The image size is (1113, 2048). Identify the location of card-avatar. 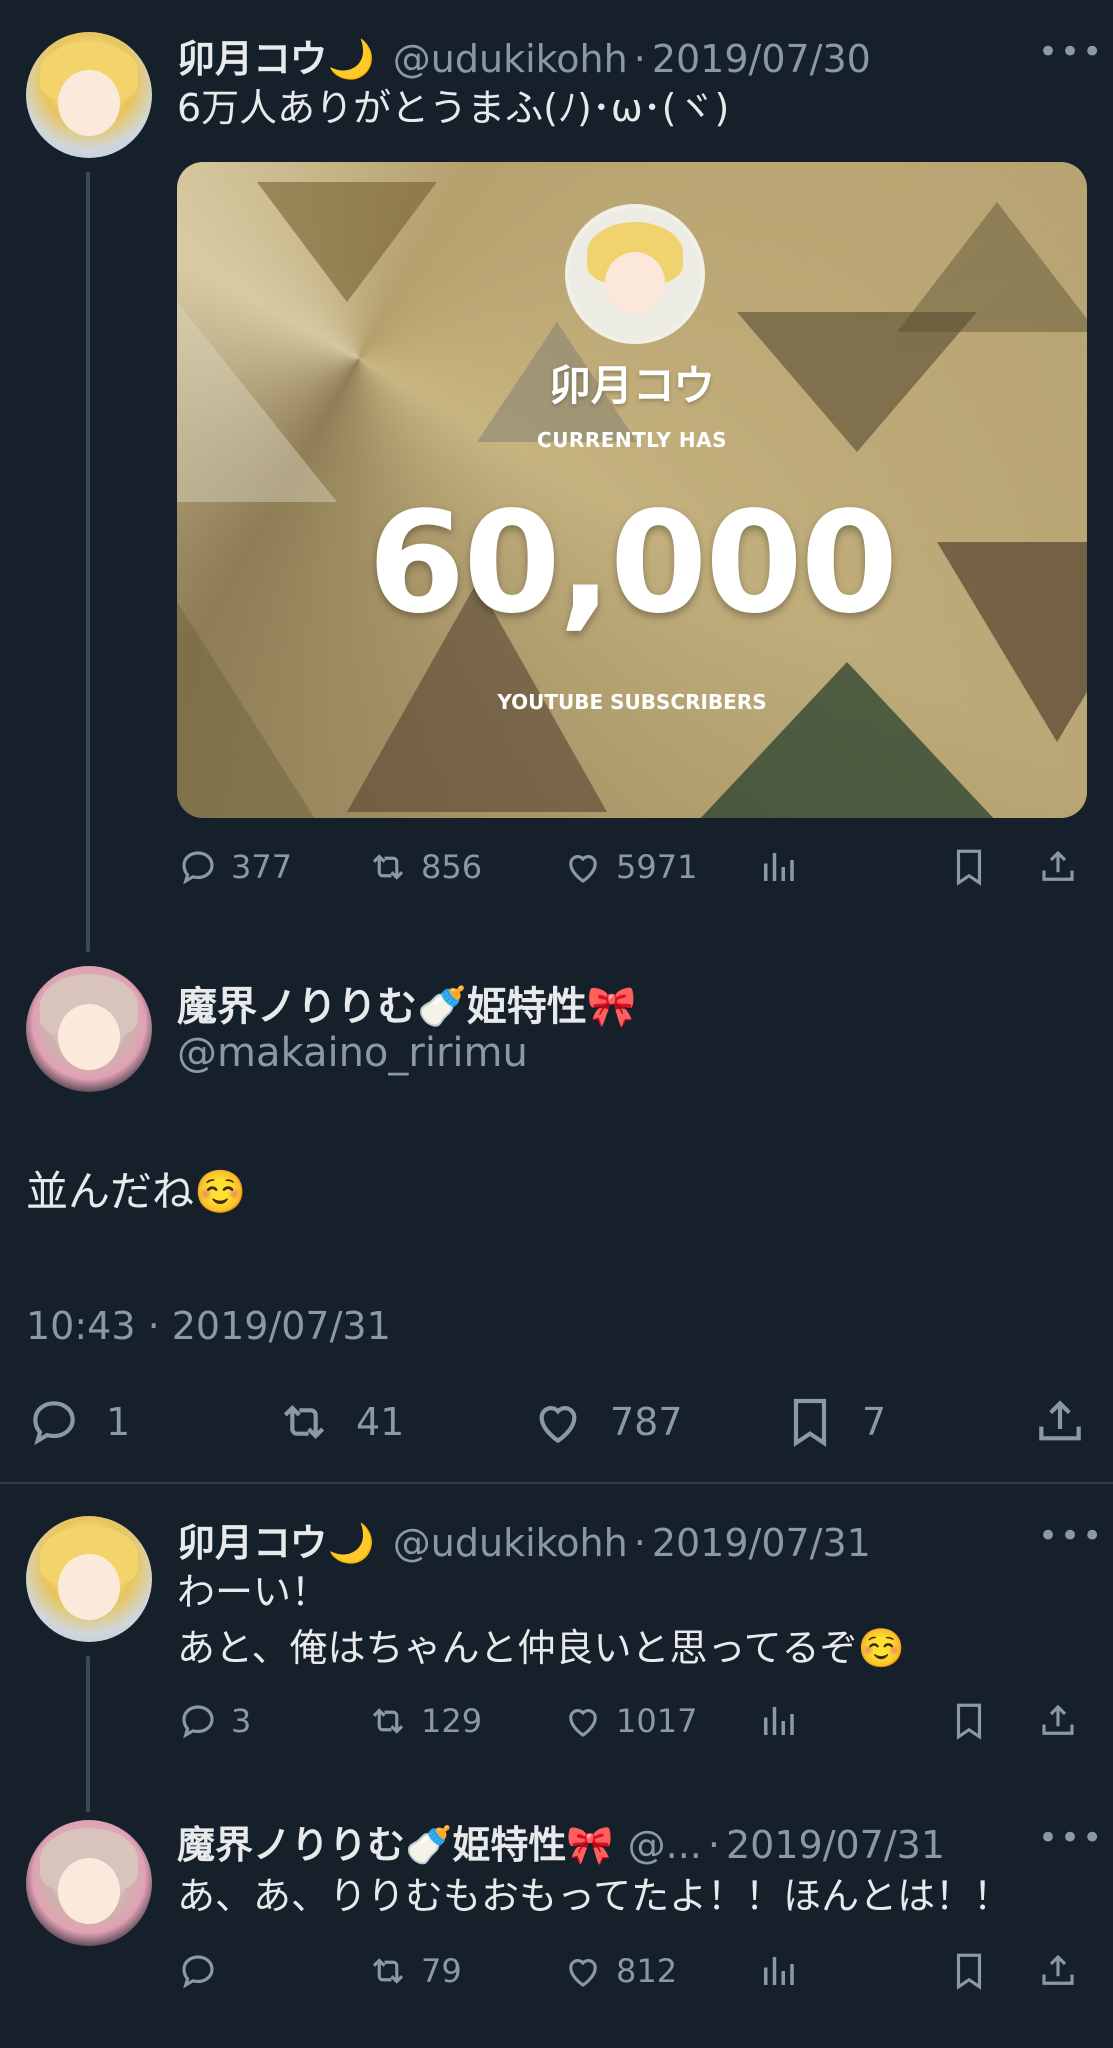
(635, 274).